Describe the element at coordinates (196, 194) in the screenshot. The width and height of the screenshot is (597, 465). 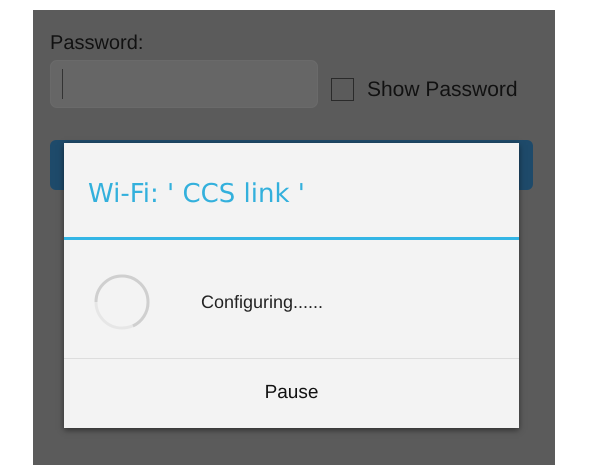
I see `dialog-title: Wi-Fi: ' CCS link '` at that location.